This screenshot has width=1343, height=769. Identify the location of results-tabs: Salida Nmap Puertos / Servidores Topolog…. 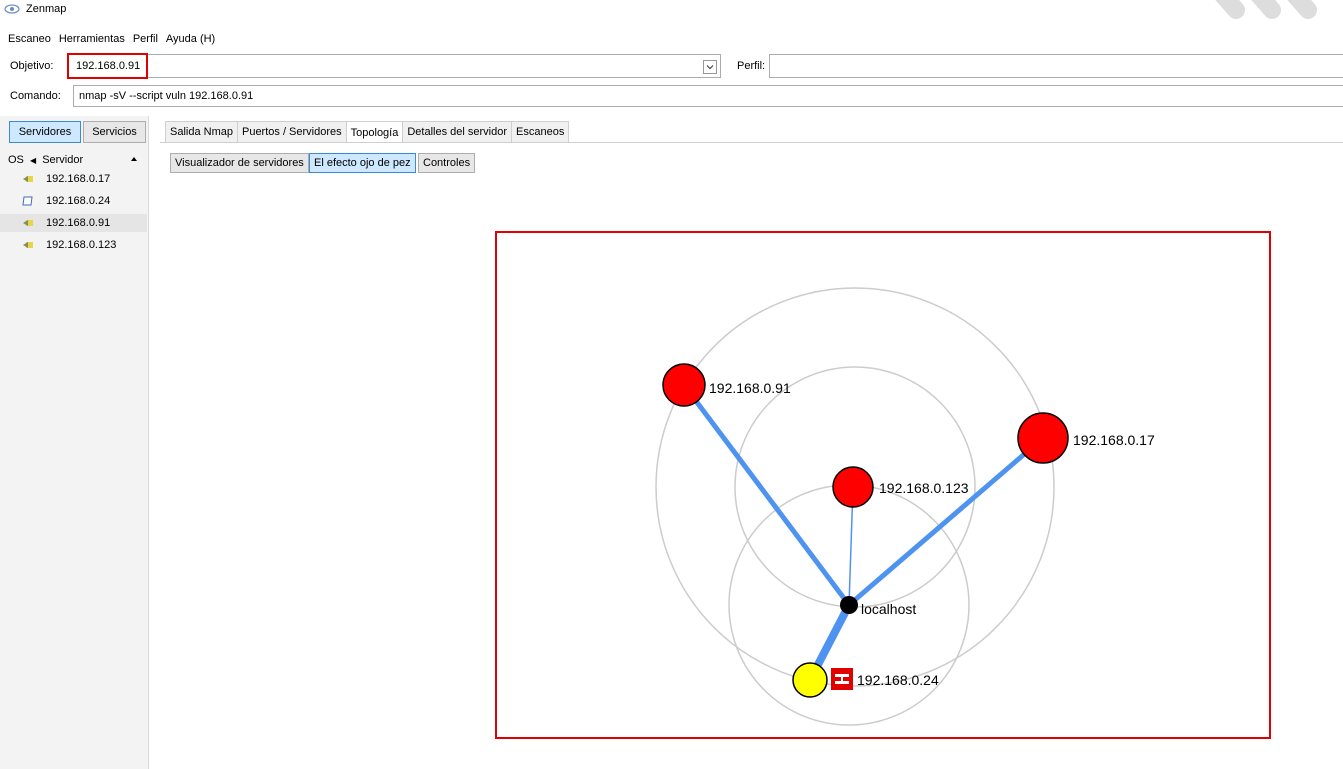
(367, 132).